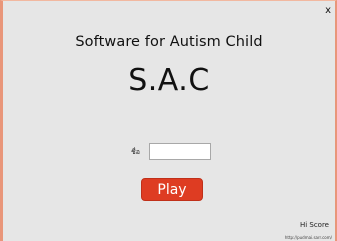 The height and width of the screenshot is (241, 337). I want to click on name-label: ชื่อ, so click(135, 152).